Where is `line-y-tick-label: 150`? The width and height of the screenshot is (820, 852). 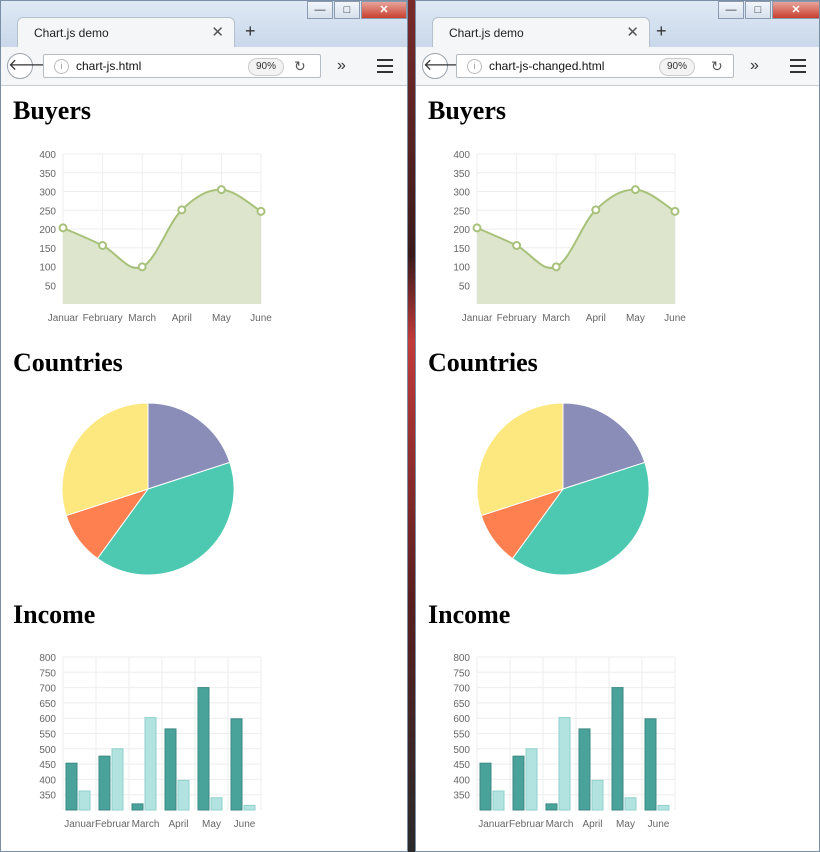
line-y-tick-label: 150 is located at coordinates (461, 249).